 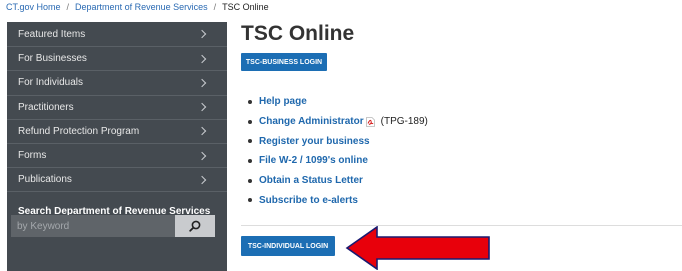 I want to click on list-item: Help page, so click(x=338, y=102).